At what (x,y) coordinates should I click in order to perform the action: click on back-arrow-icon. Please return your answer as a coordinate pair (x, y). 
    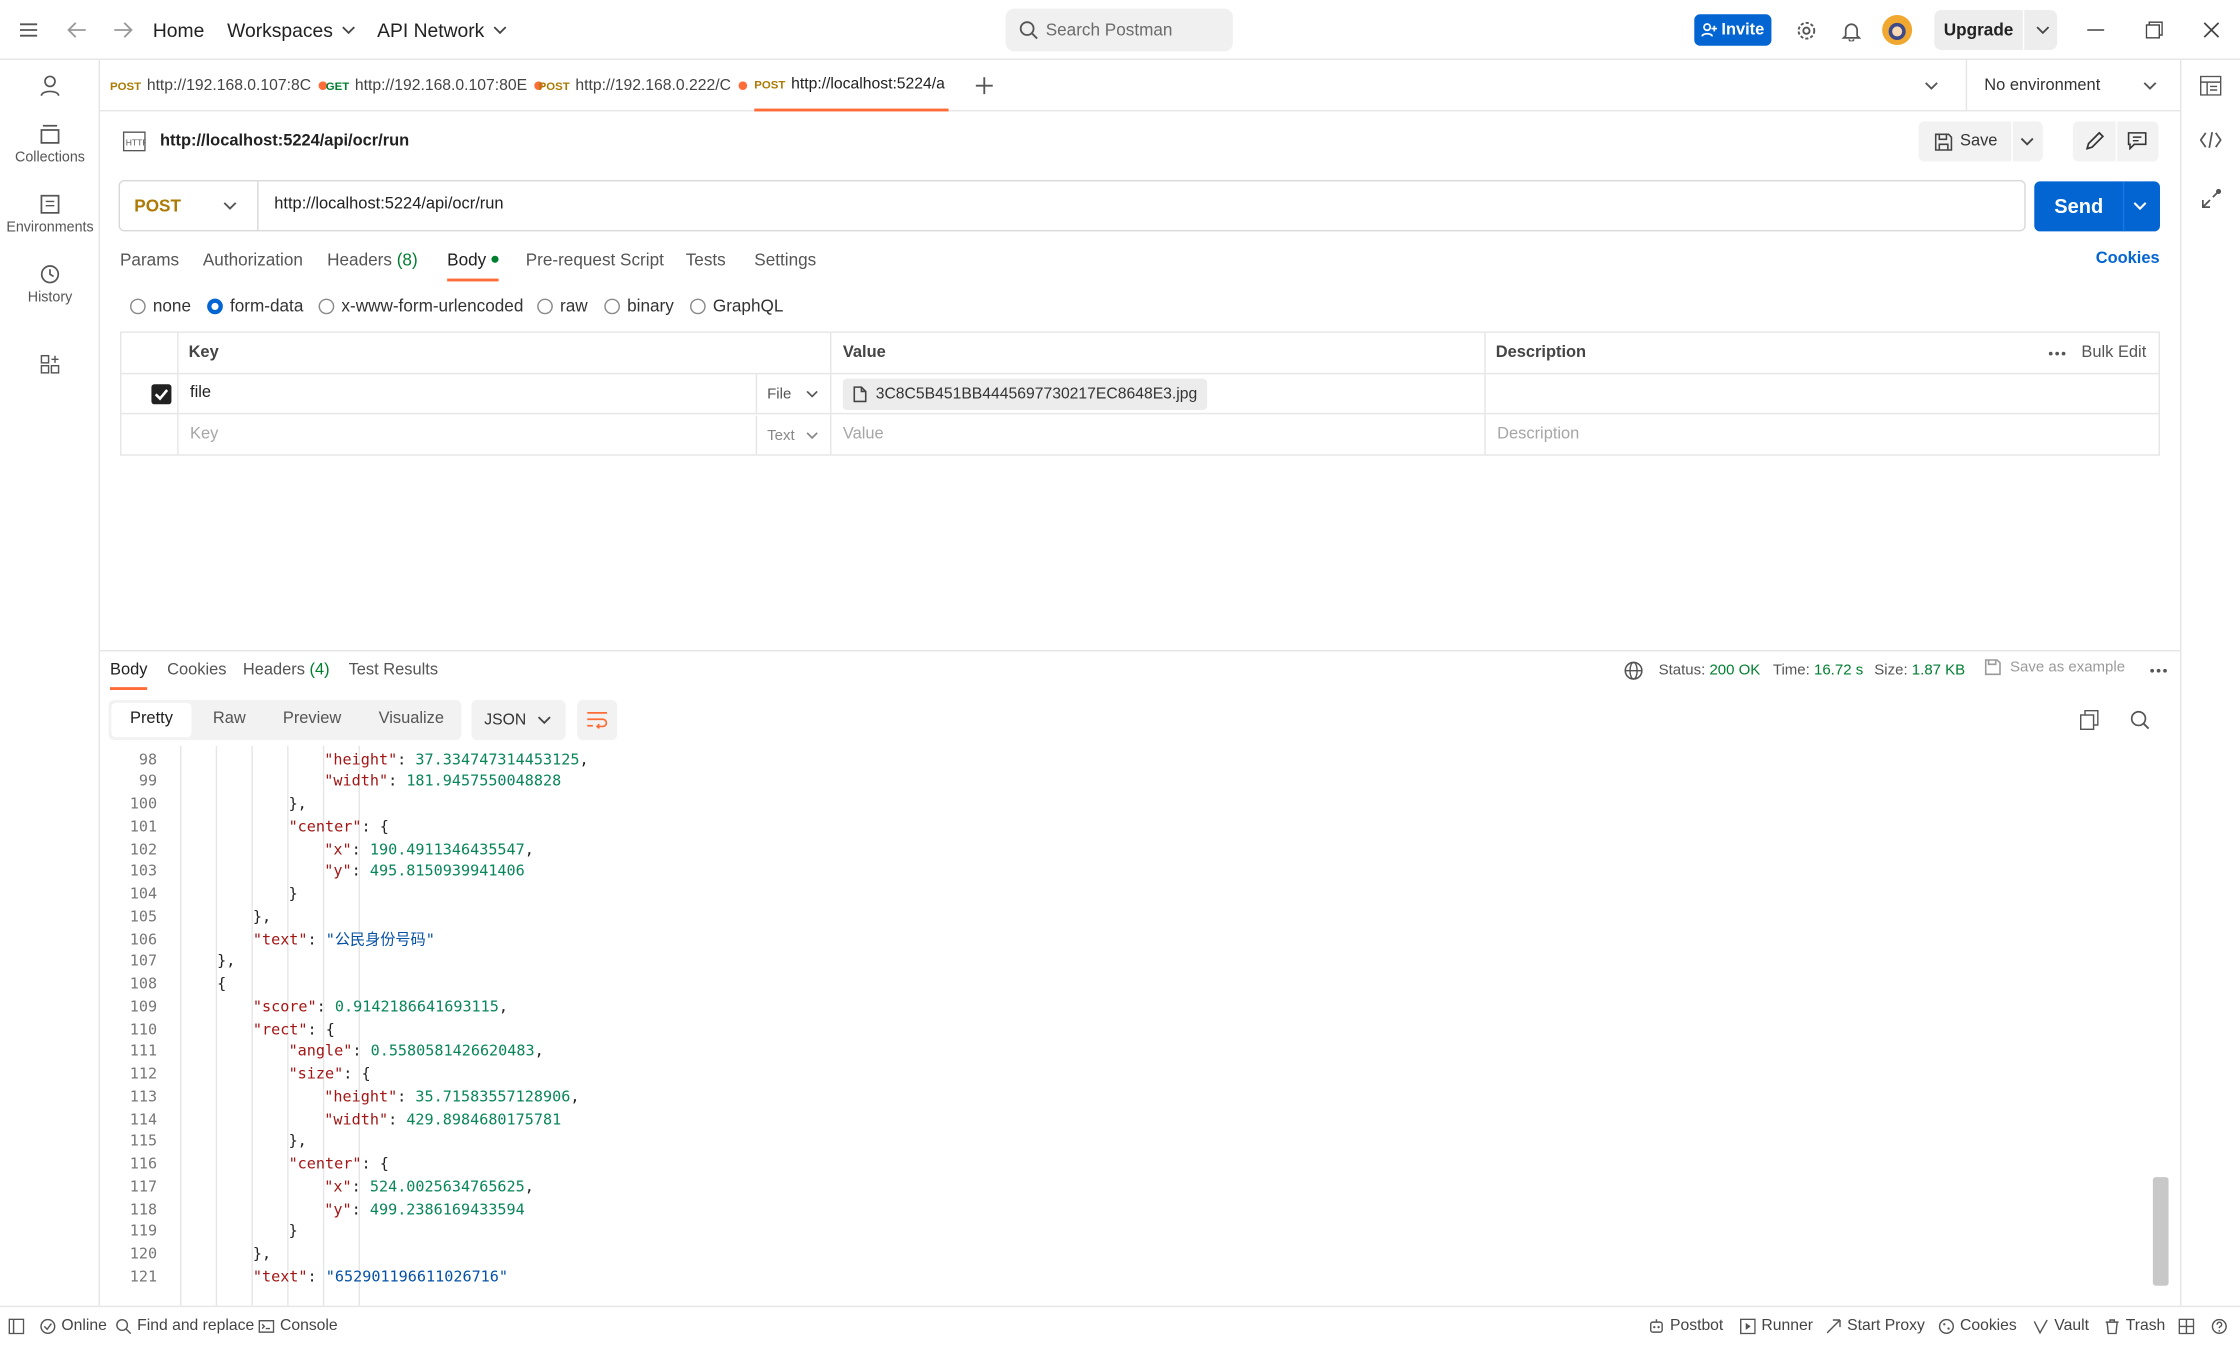
    Looking at the image, I should click on (77, 30).